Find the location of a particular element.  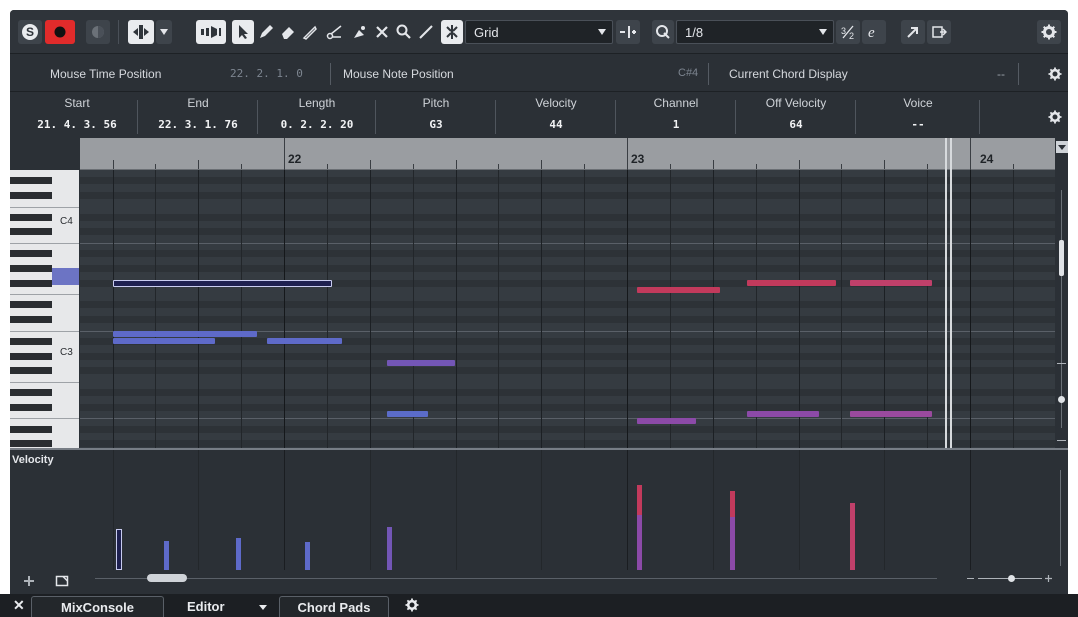

info-value: 22. 3. 1. 76 is located at coordinates (198, 124).